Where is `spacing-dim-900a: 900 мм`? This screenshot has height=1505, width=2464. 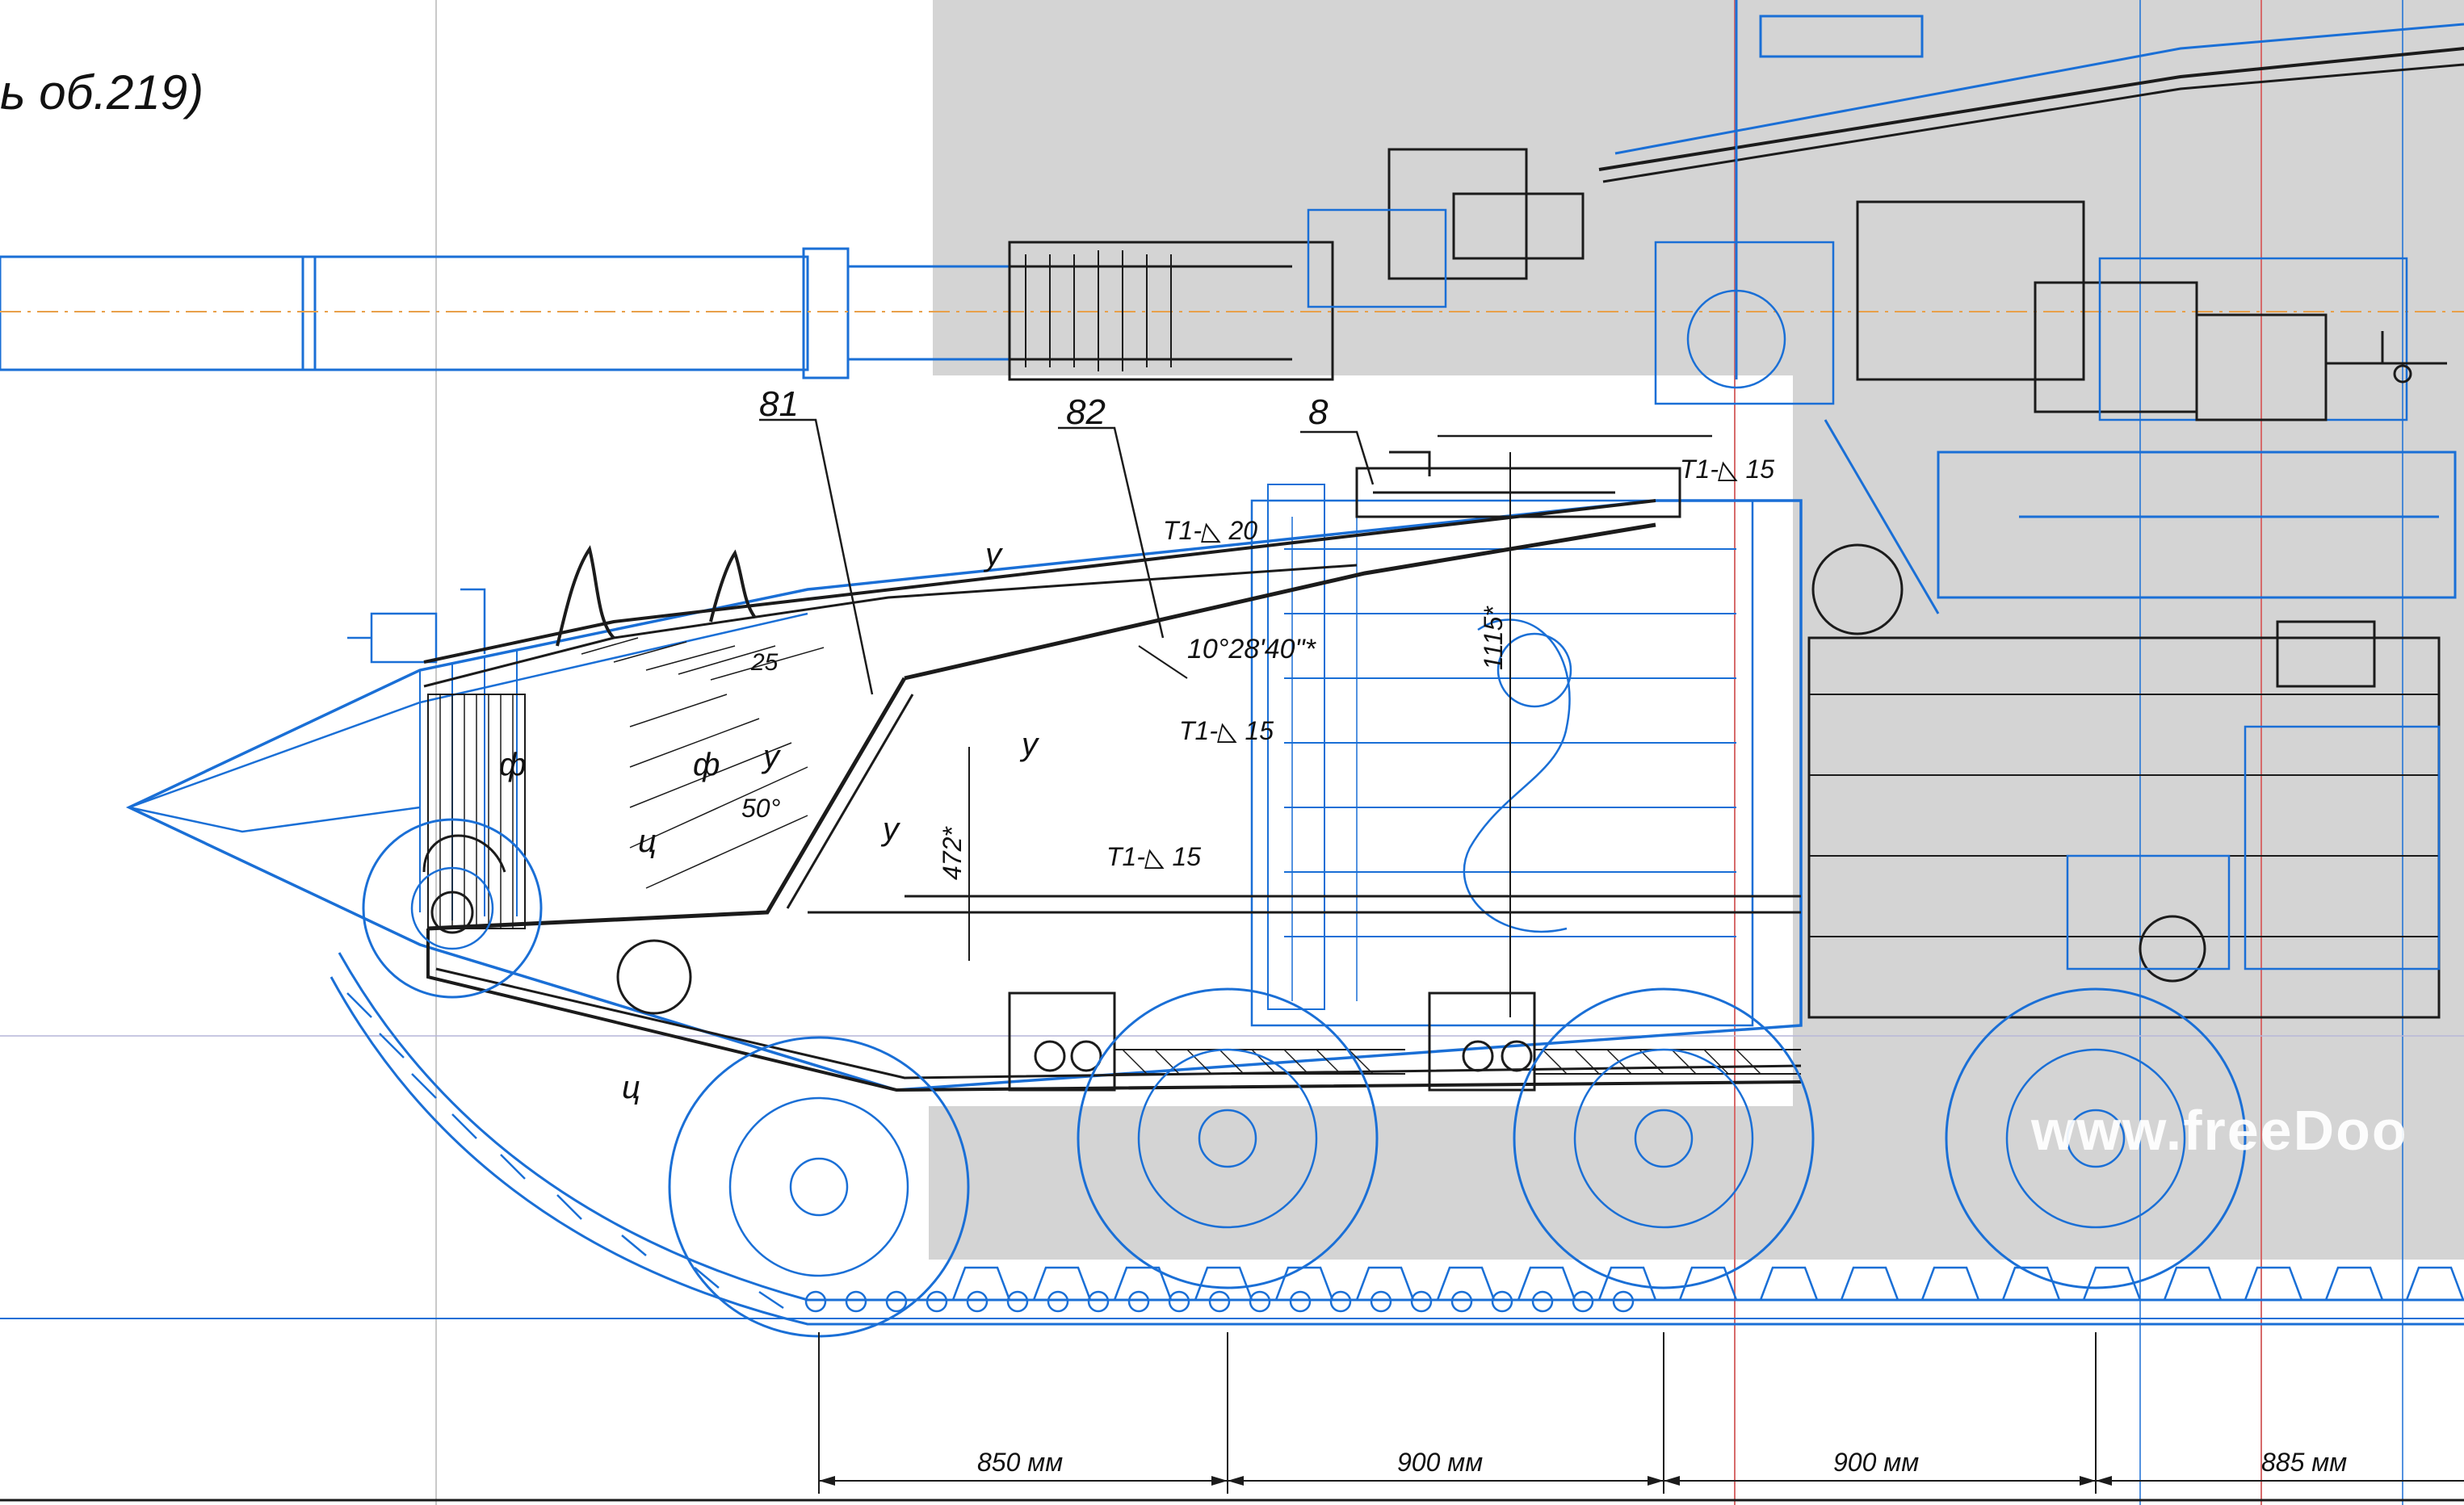
spacing-dim-900a: 900 мм is located at coordinates (1440, 1463).